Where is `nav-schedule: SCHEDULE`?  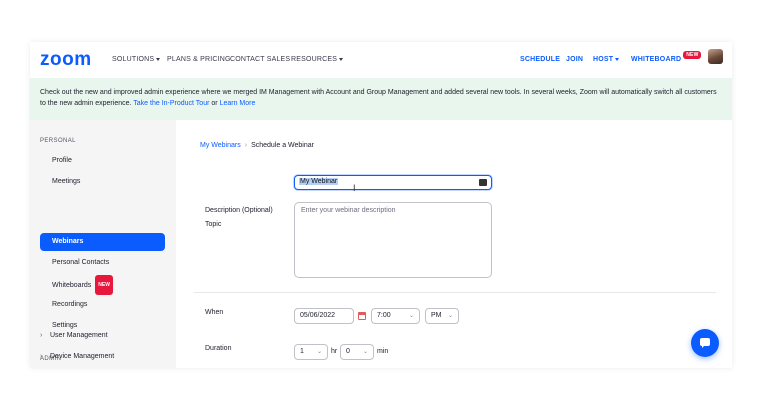
nav-schedule: SCHEDULE is located at coordinates (540, 59).